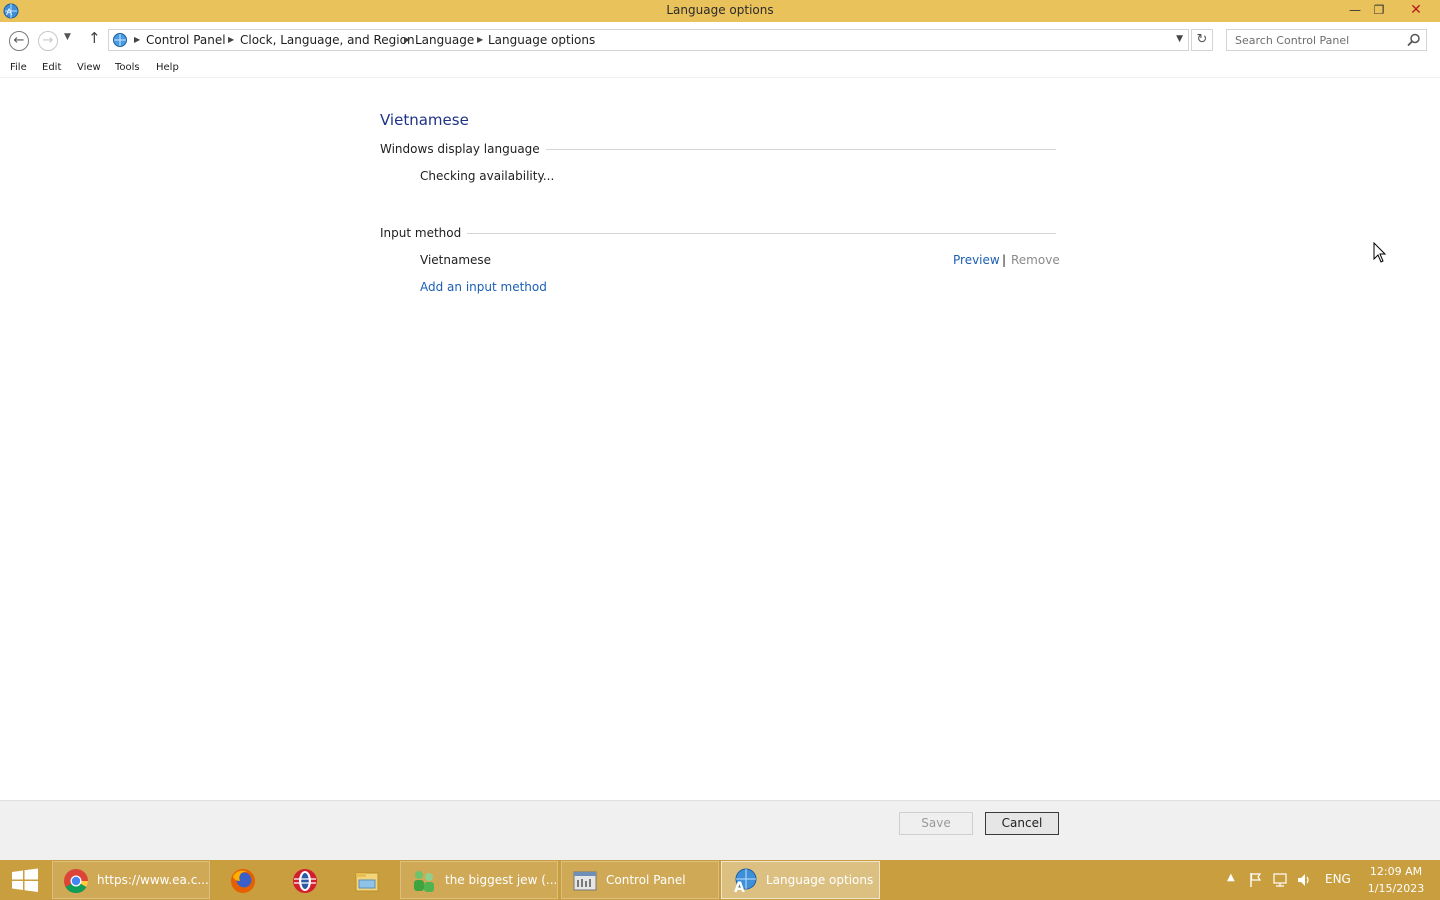  I want to click on close-button: ✕, so click(1416, 10).